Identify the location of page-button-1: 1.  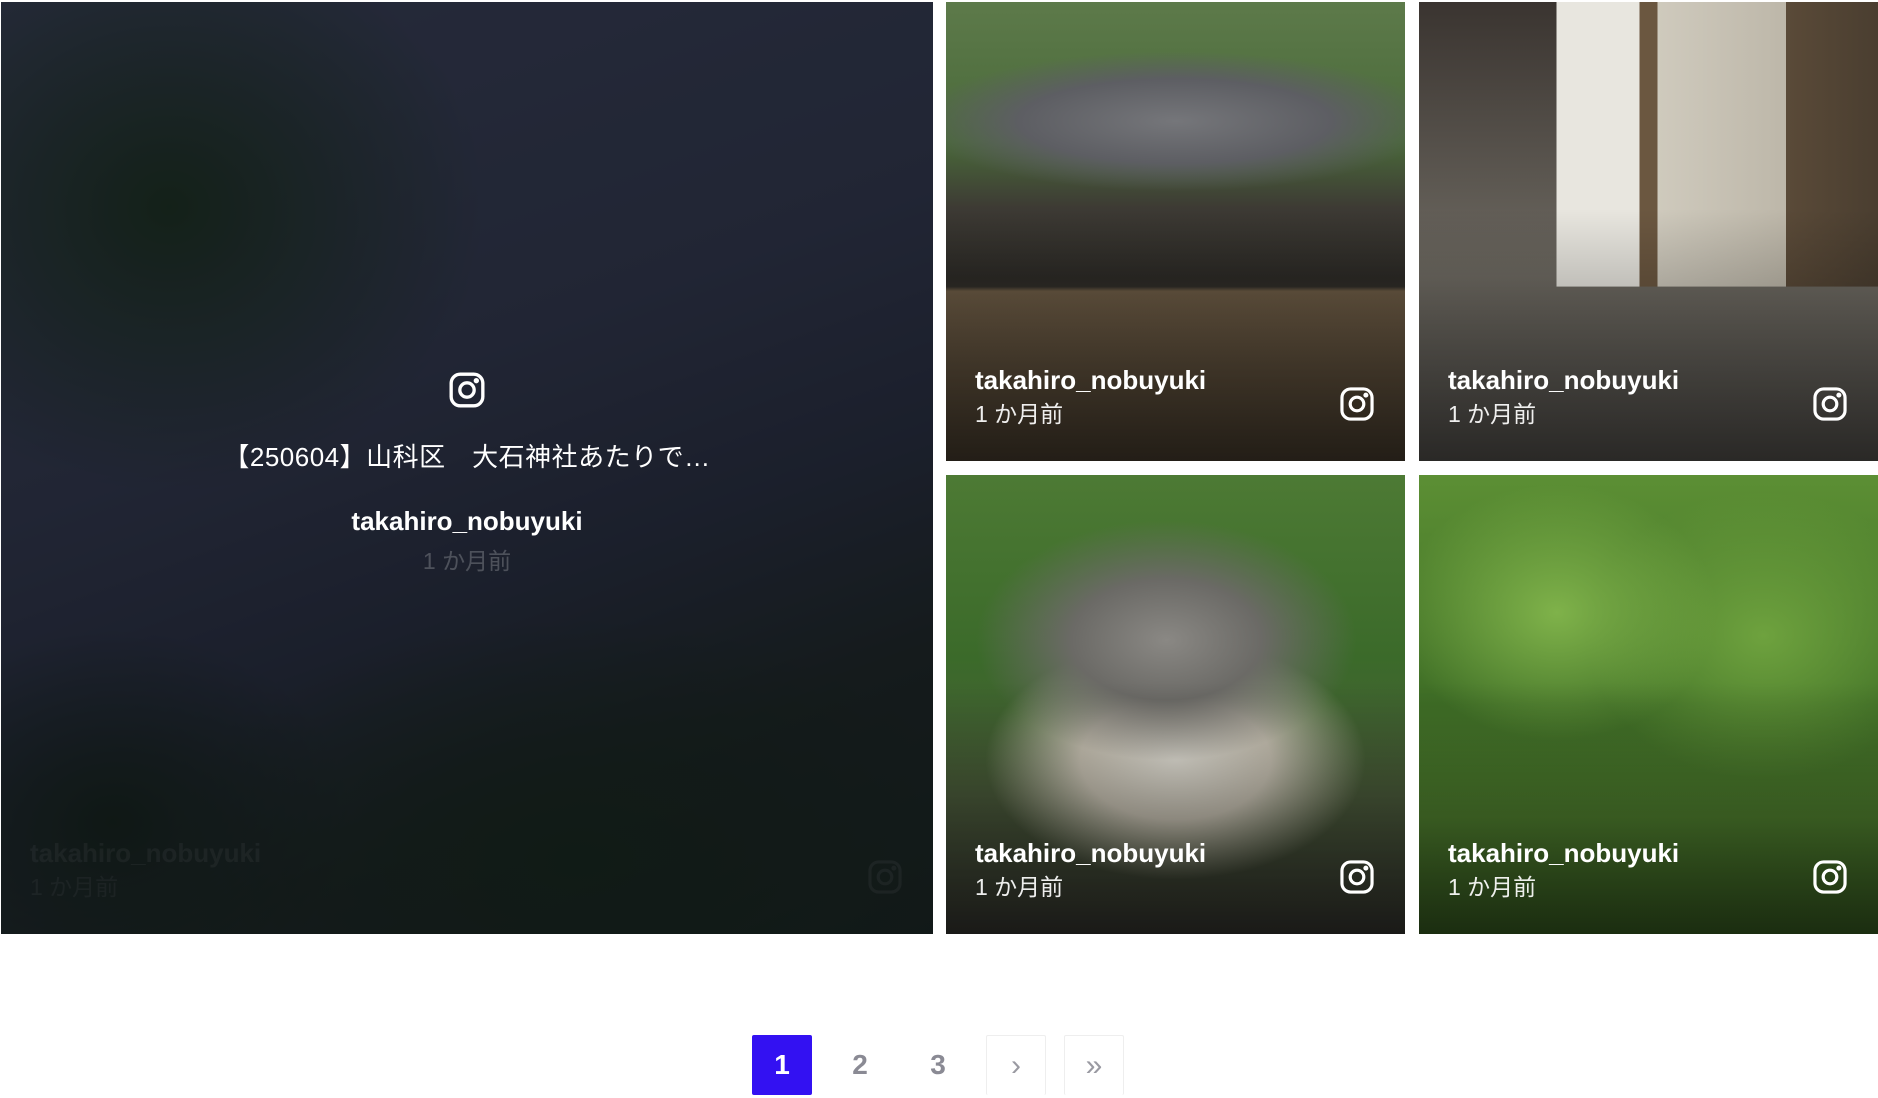
(782, 1065).